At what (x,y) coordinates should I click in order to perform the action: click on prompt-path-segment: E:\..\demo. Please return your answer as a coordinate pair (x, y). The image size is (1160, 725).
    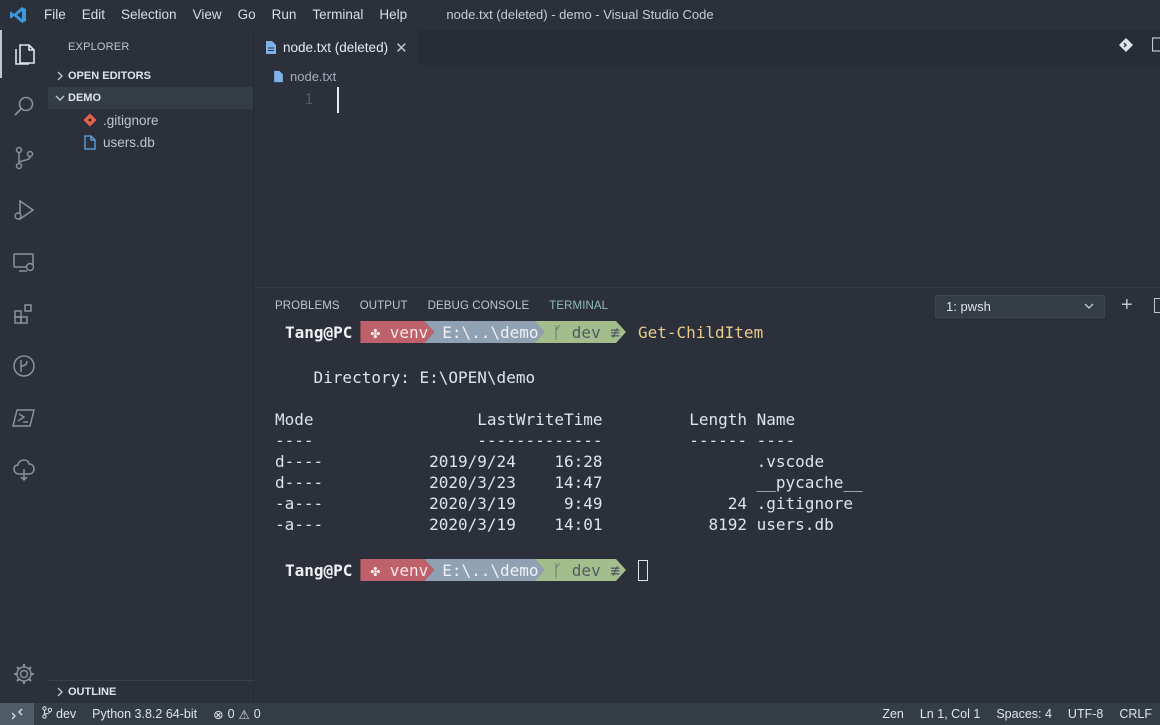
    Looking at the image, I should click on (484, 570).